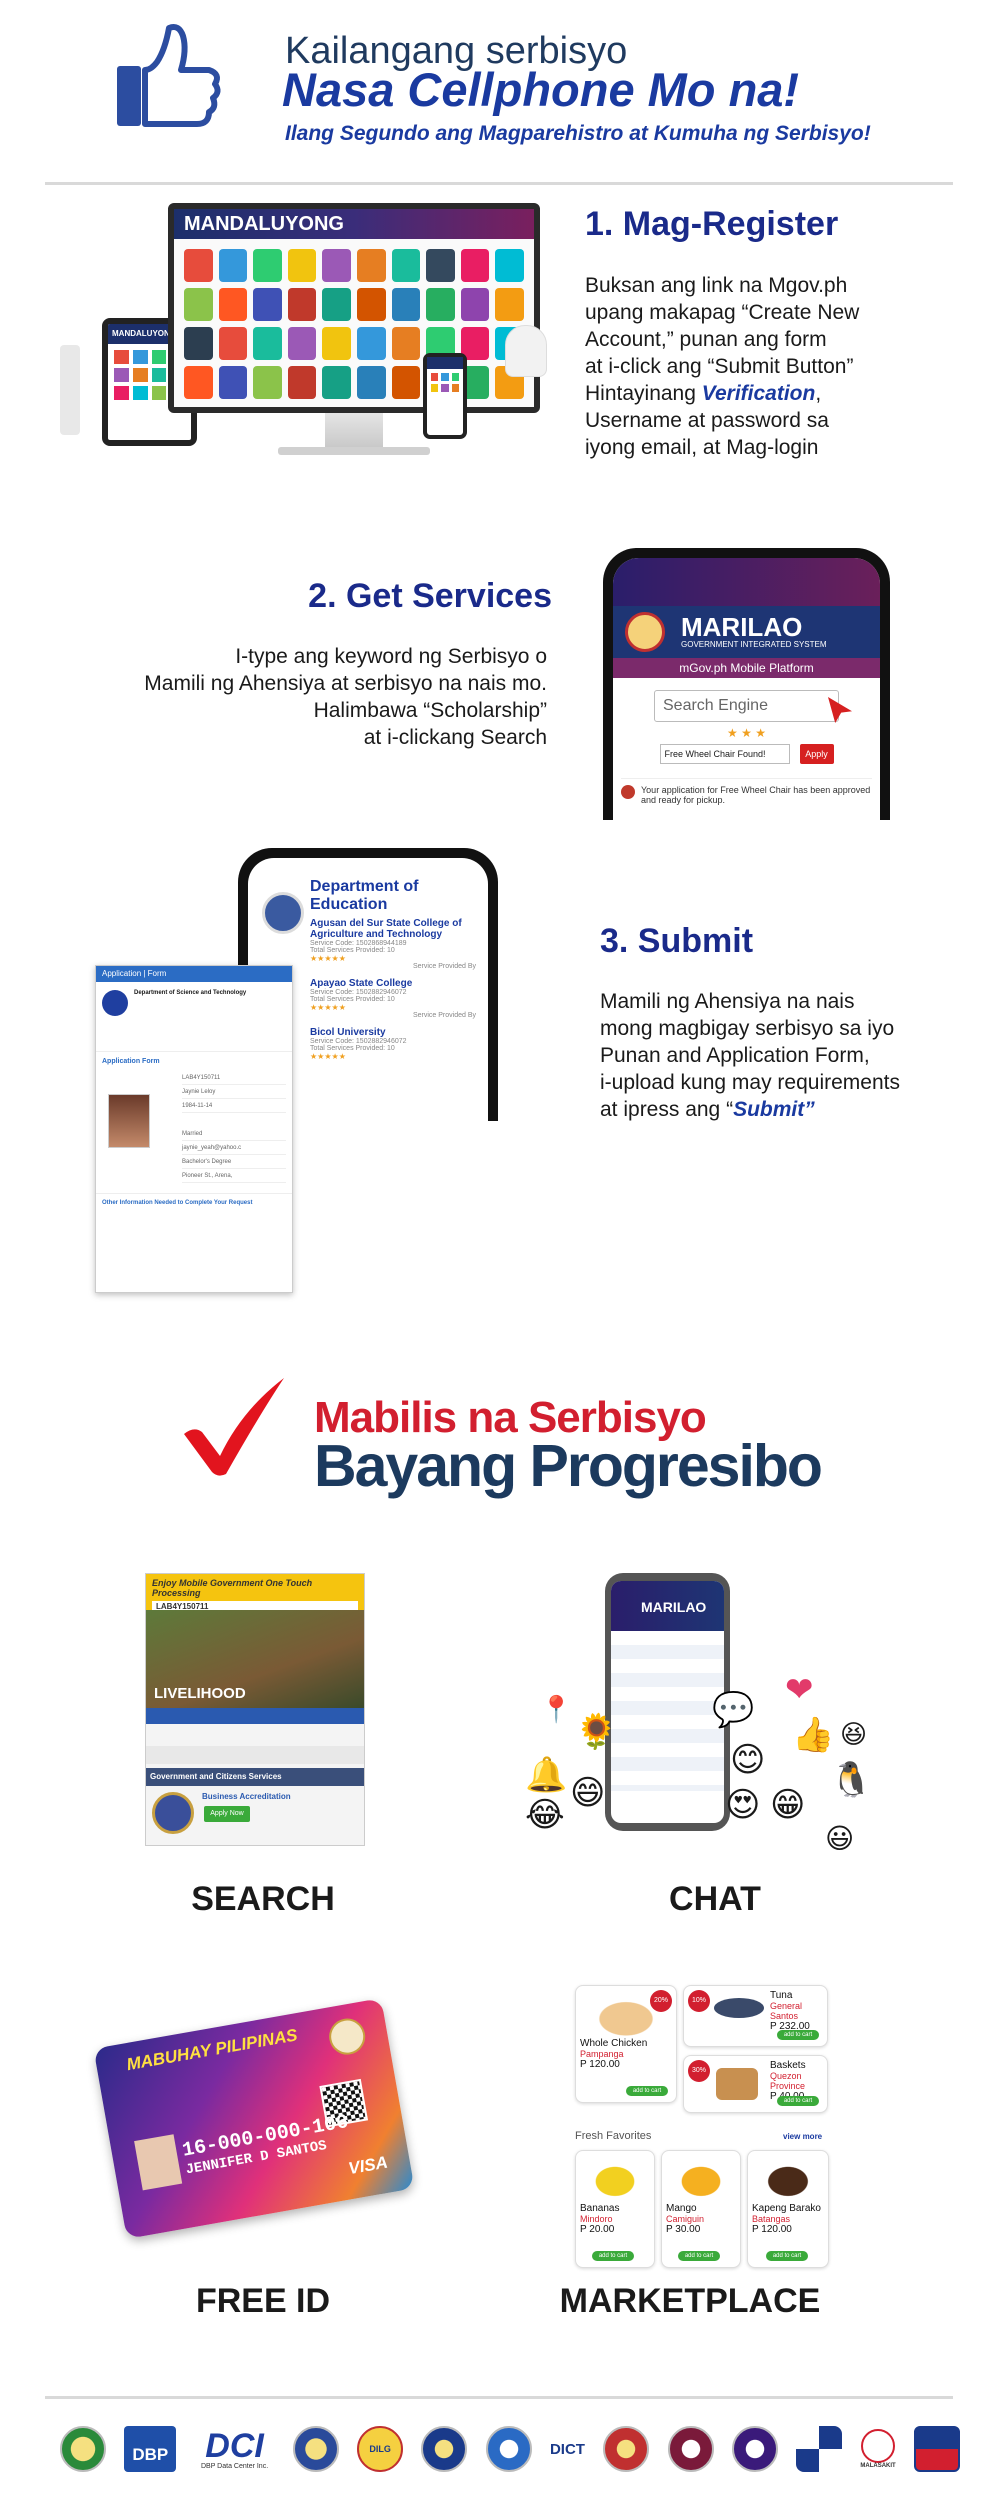 Image resolution: width=998 pixels, height=2508 pixels. What do you see at coordinates (255, 1777) in the screenshot?
I see `services-section: Government and Citizens Services` at bounding box center [255, 1777].